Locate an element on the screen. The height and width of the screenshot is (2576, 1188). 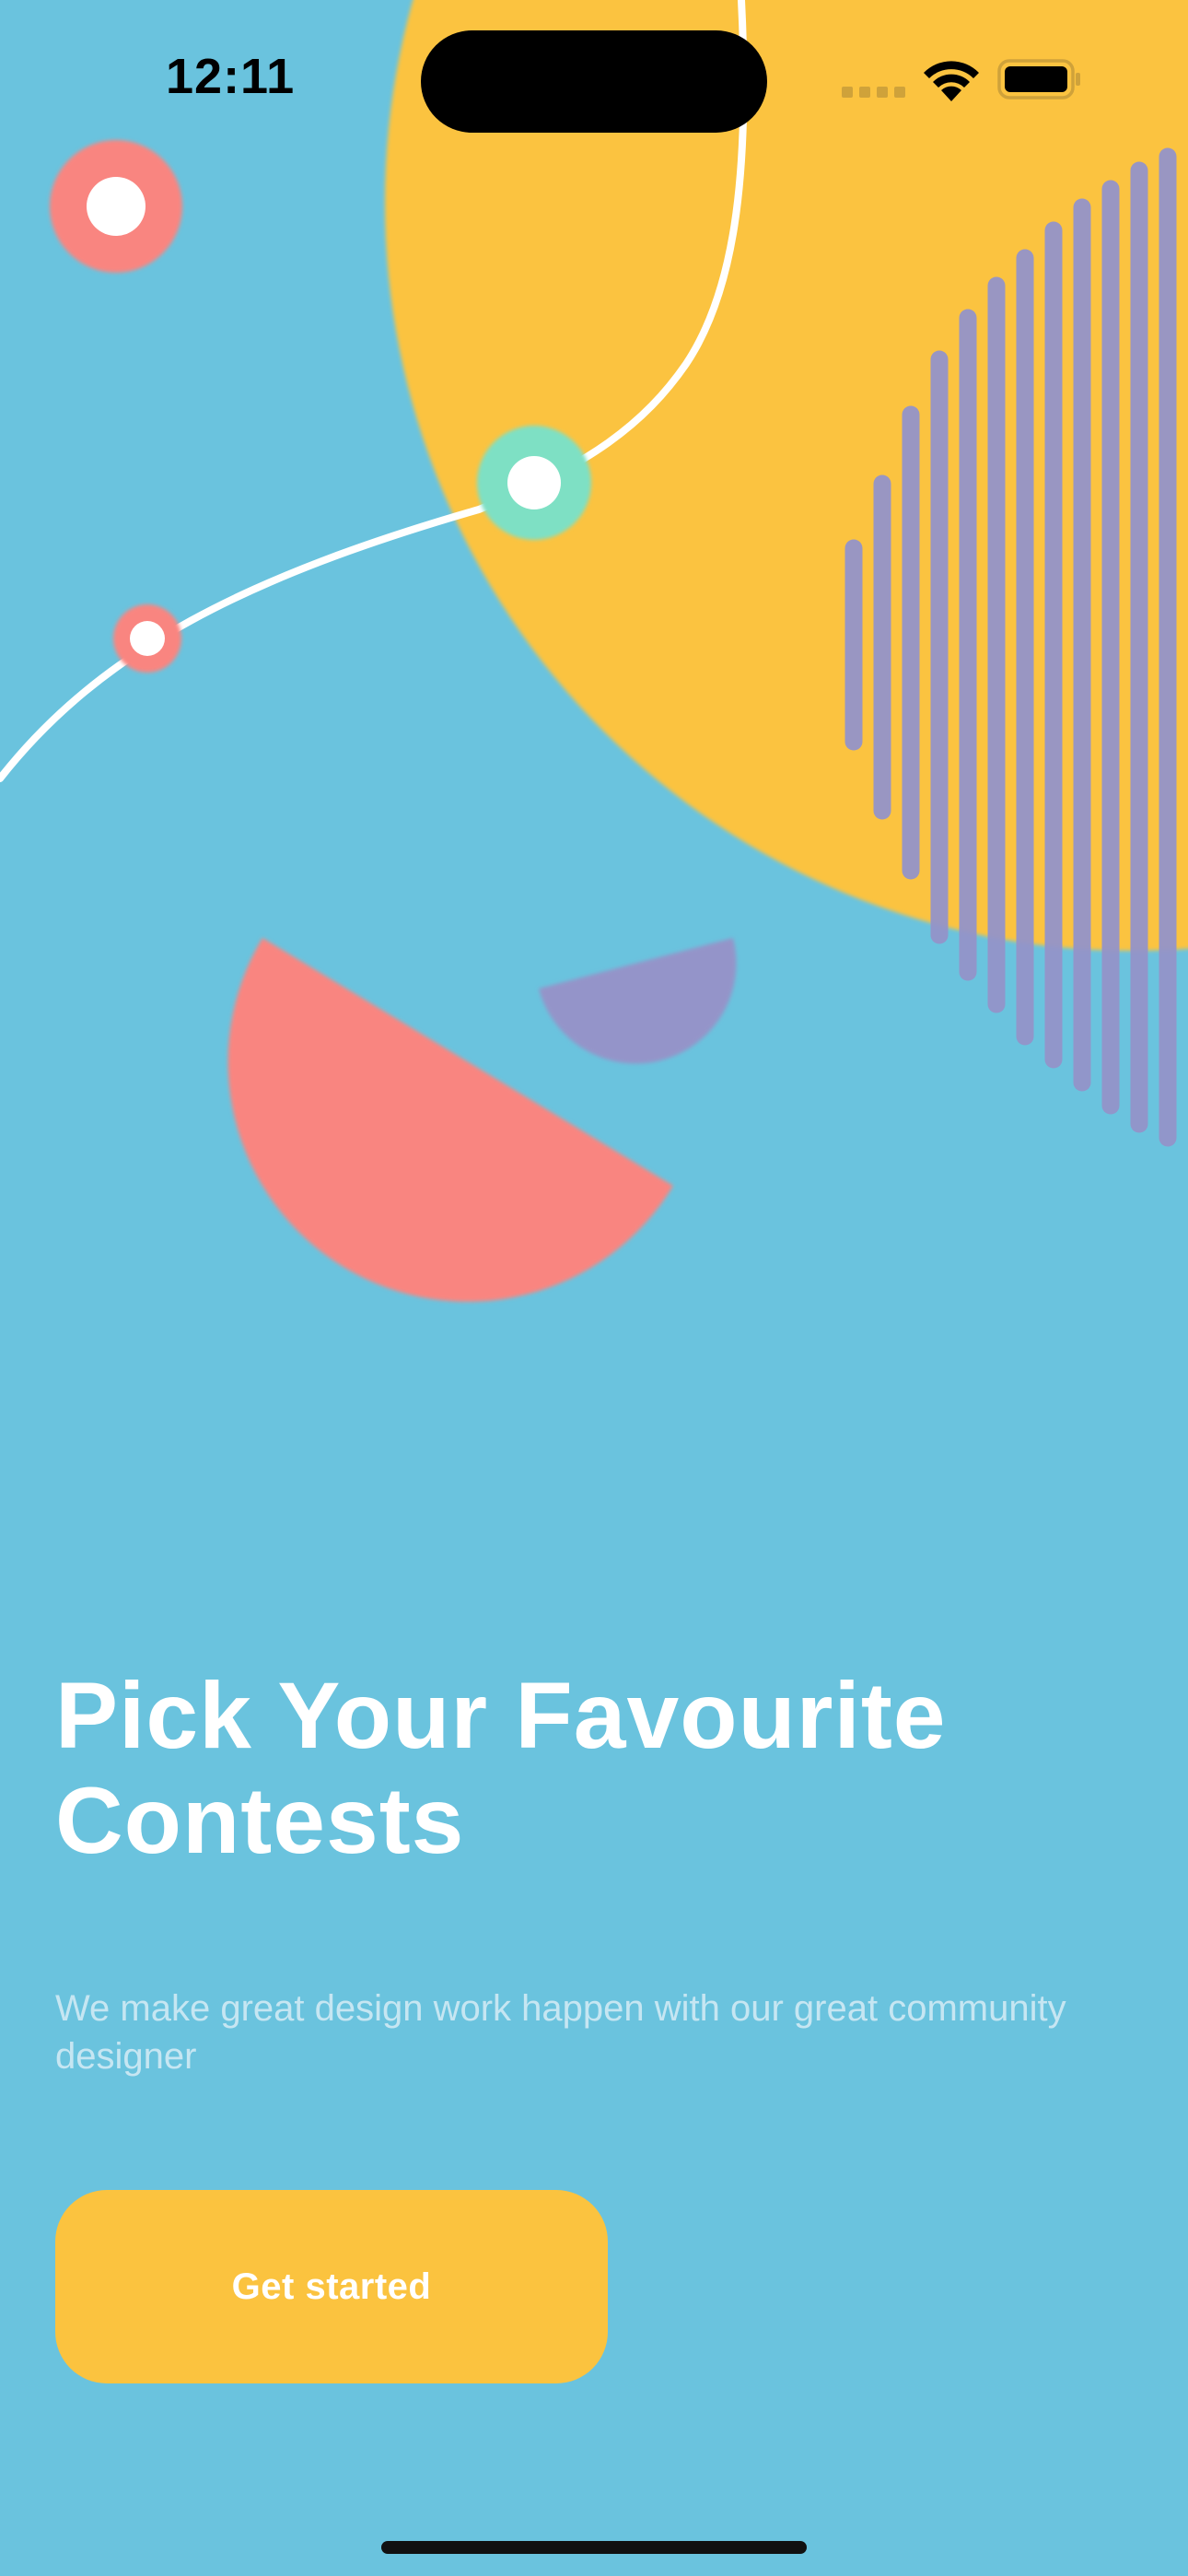
status-bar-time: 12:11 is located at coordinates (231, 76).